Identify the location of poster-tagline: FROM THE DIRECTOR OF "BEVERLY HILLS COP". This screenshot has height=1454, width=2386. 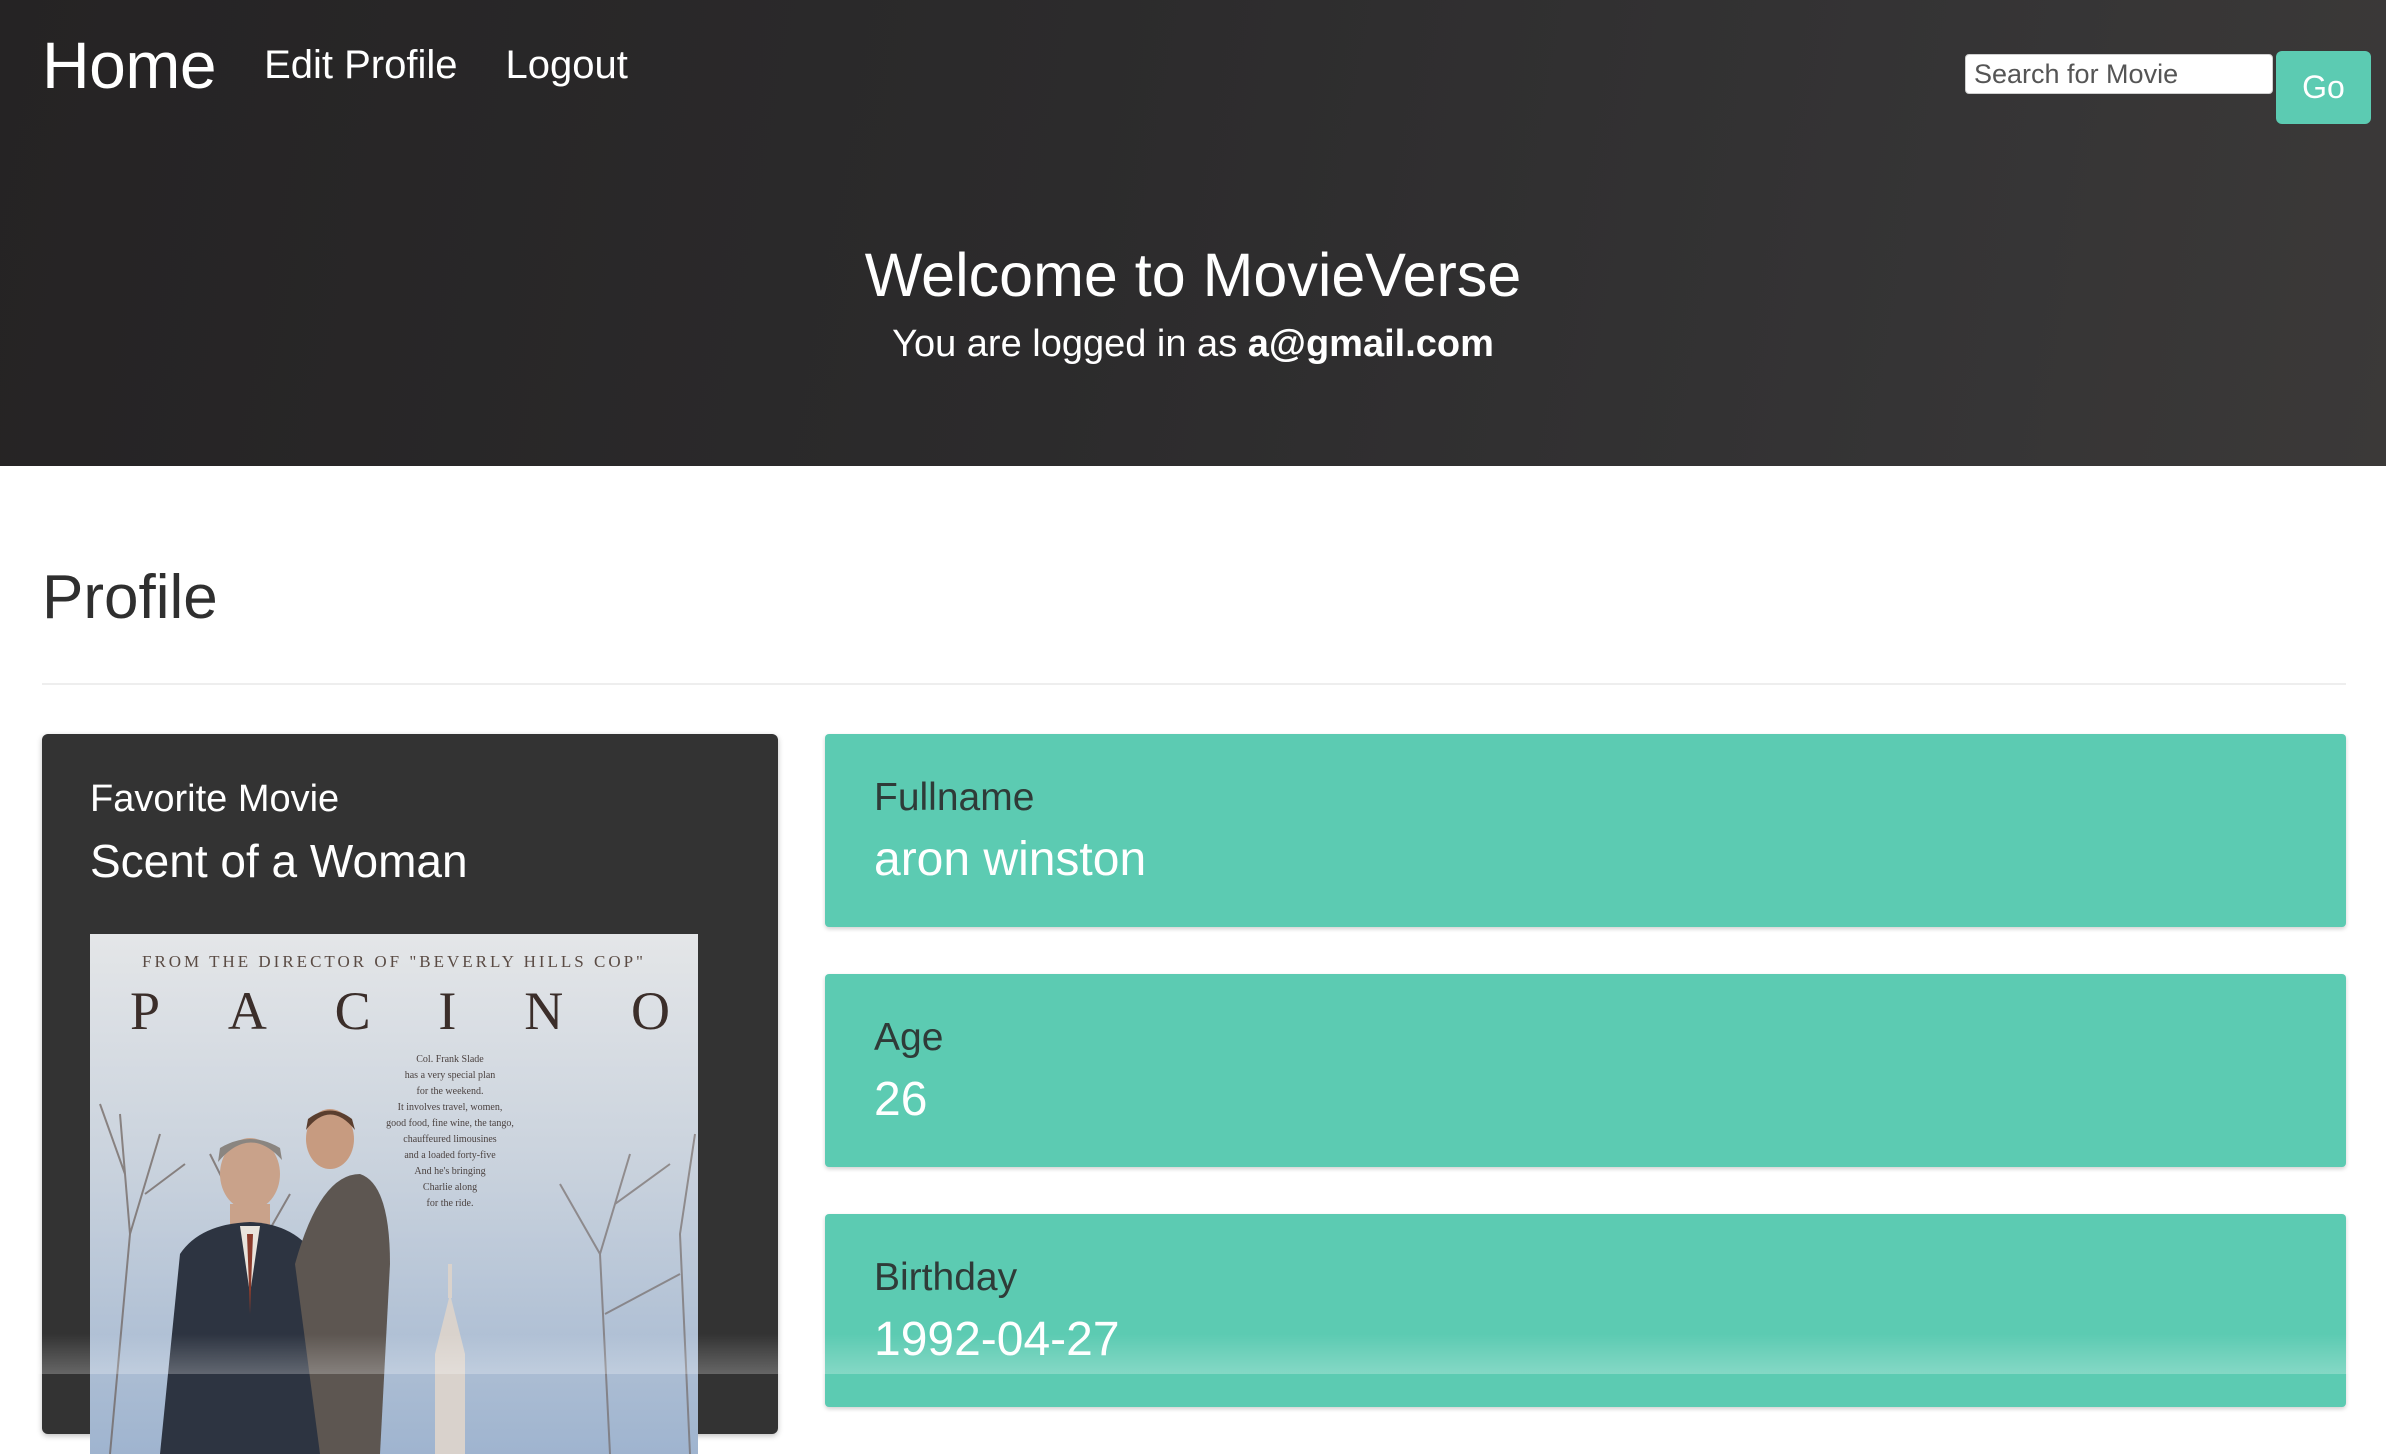
(393, 961).